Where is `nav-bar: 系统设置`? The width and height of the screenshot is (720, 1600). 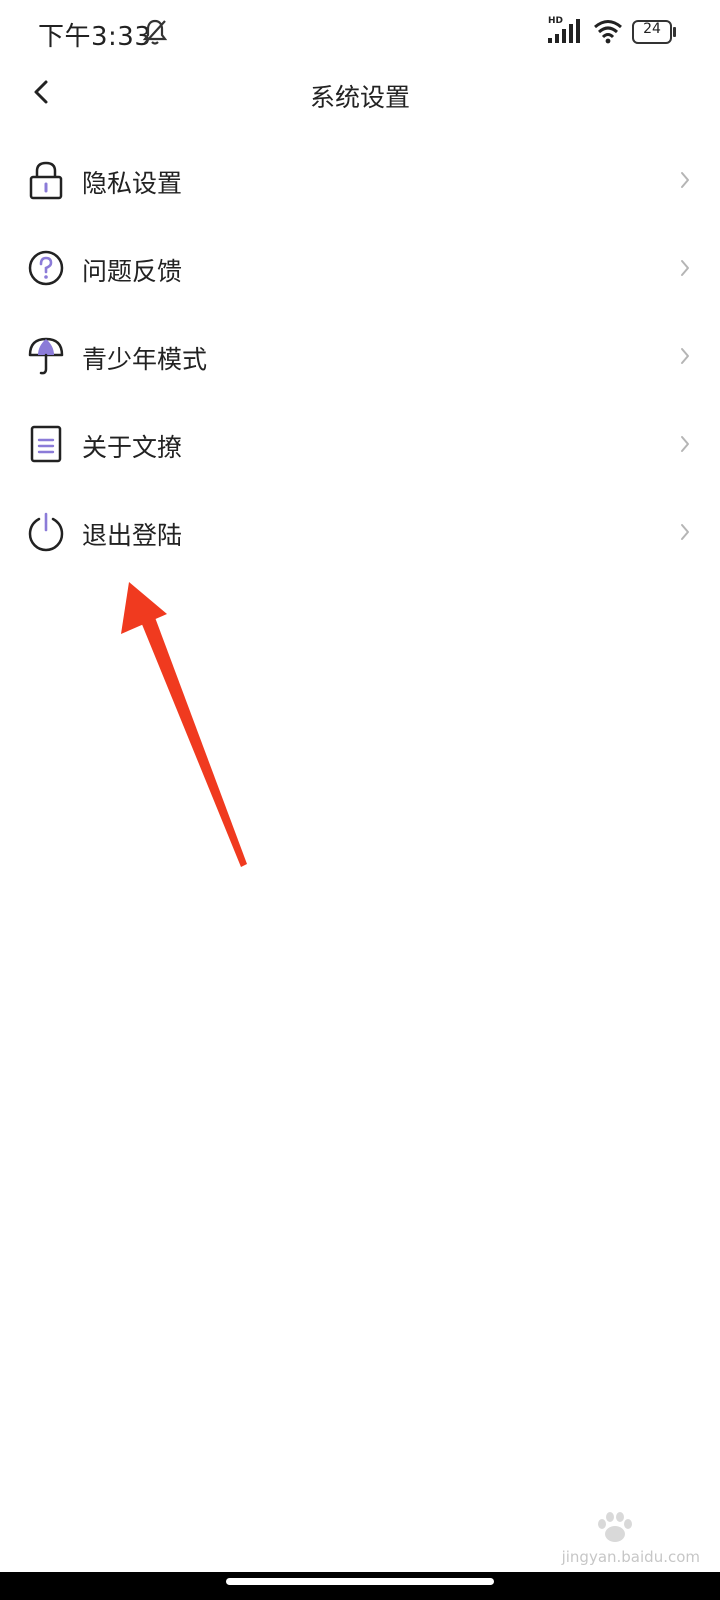
nav-bar: 系统设置 is located at coordinates (360, 94).